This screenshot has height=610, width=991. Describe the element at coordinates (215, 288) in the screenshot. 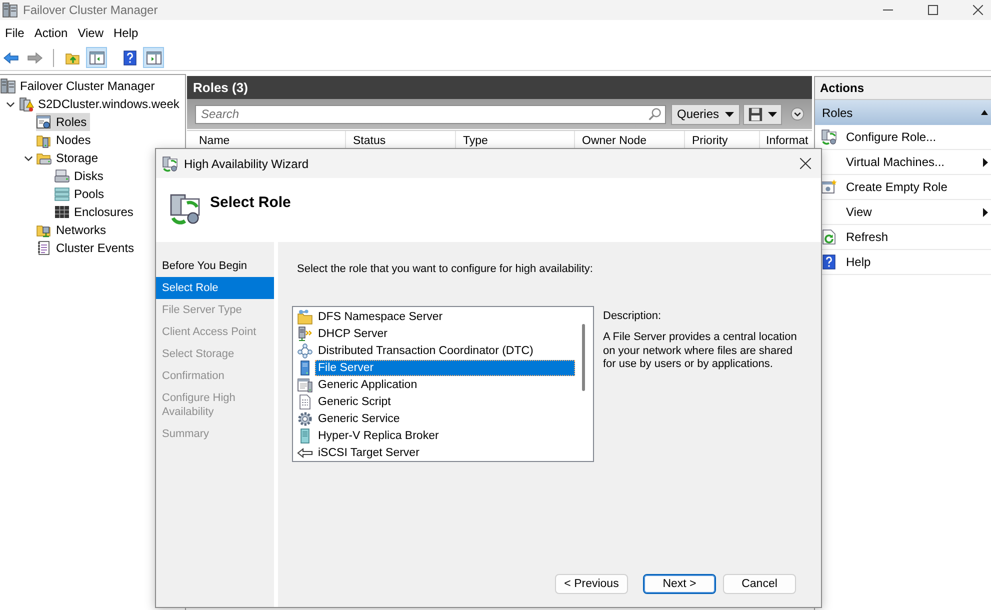

I see `wizard-step: Select Role` at that location.